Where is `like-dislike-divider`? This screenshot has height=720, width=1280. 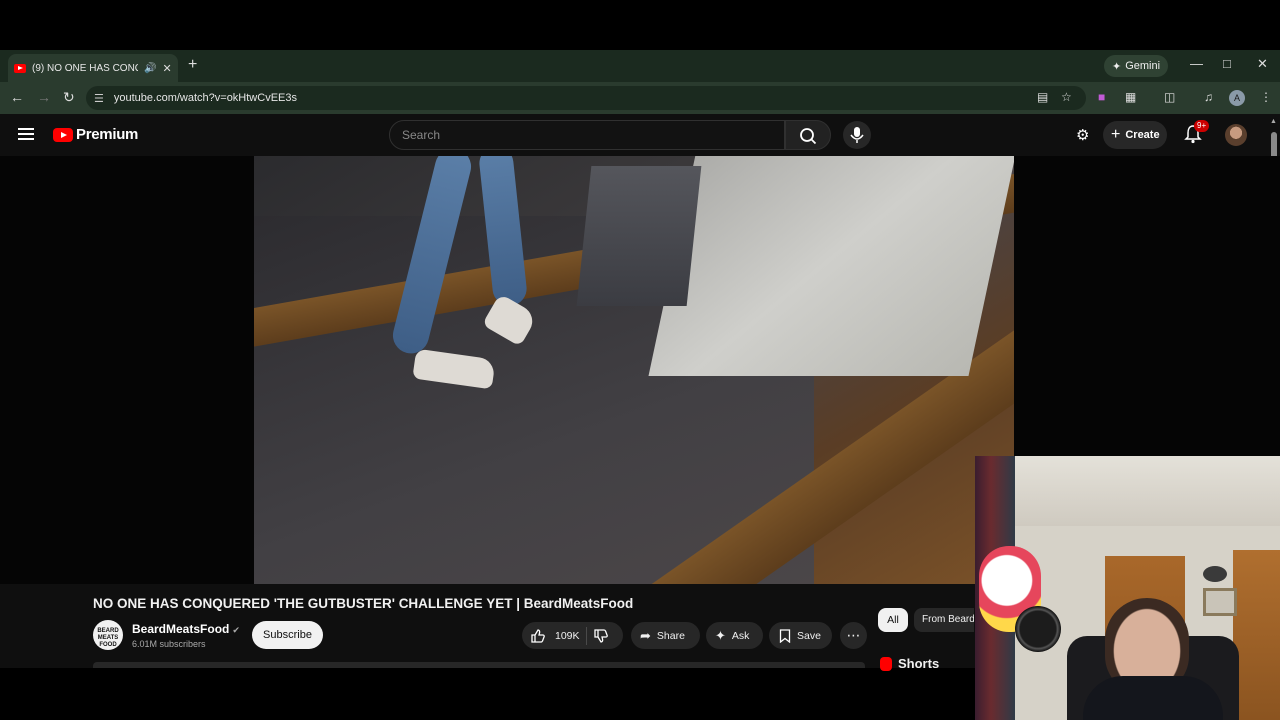
like-dislike-divider is located at coordinates (586, 635).